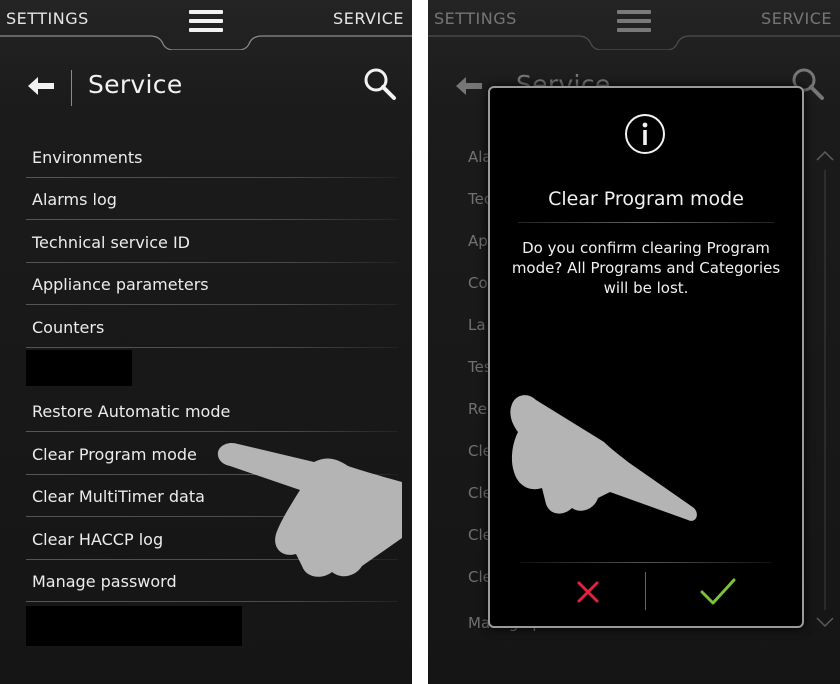 Image resolution: width=840 pixels, height=684 pixels. I want to click on menu-item-label: Alarms log, so click(74, 199).